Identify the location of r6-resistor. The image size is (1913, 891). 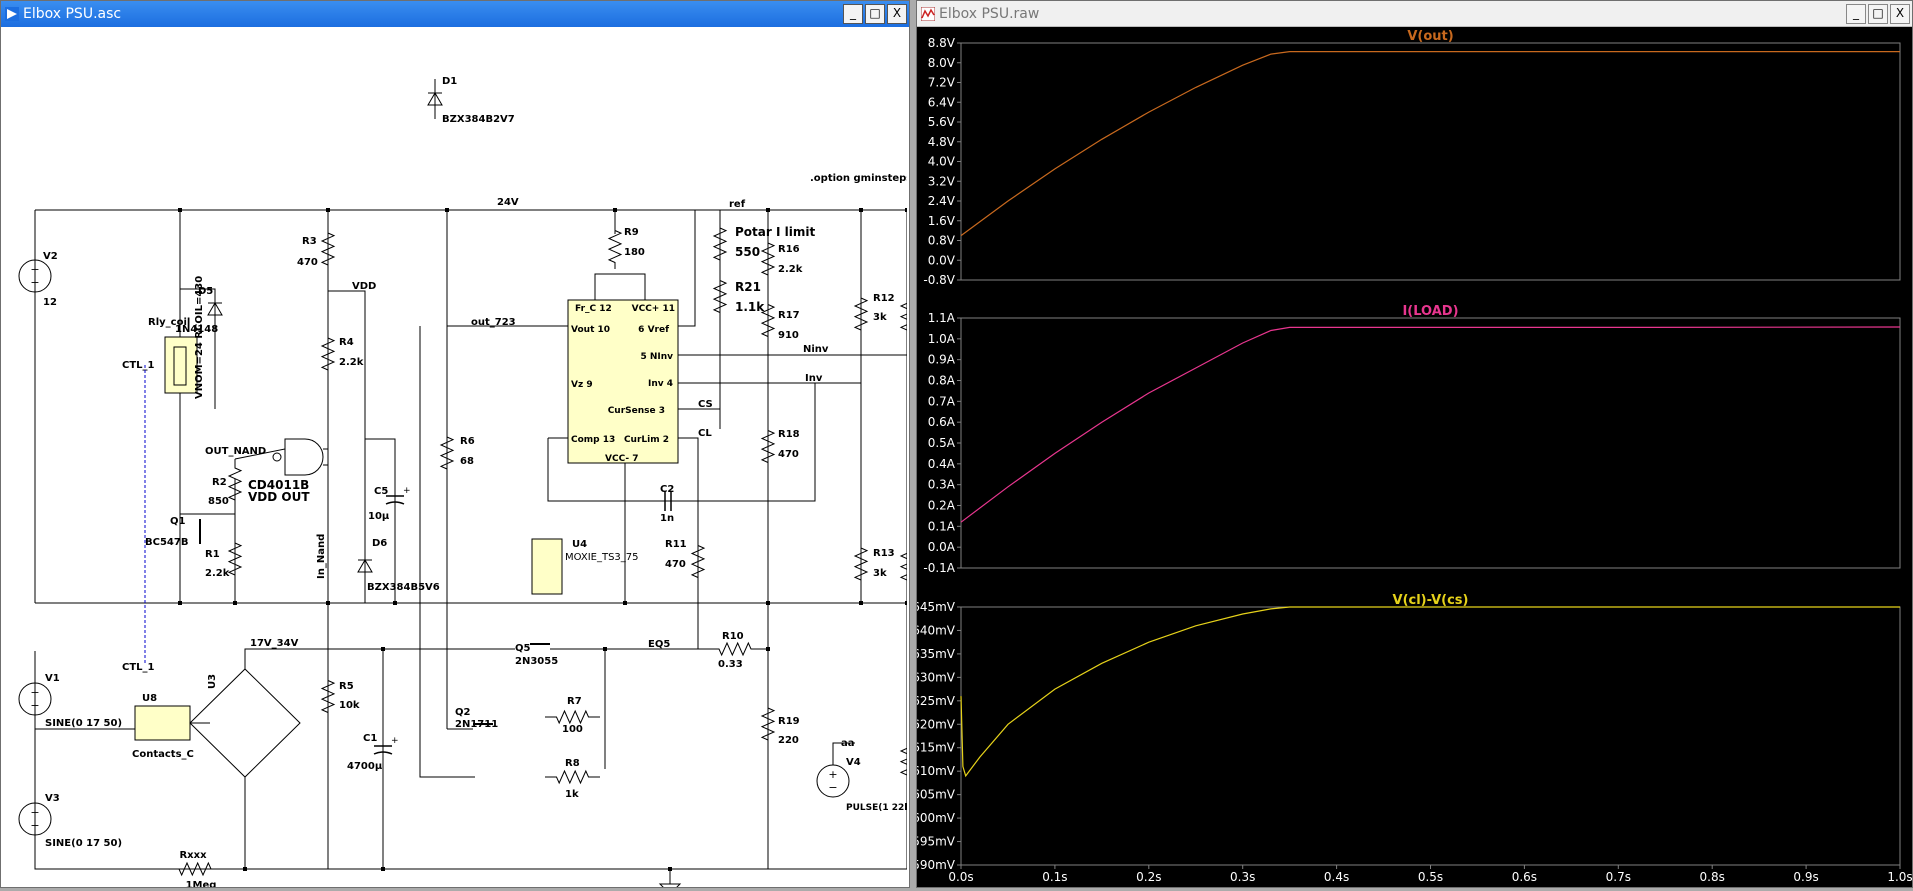
(447, 453).